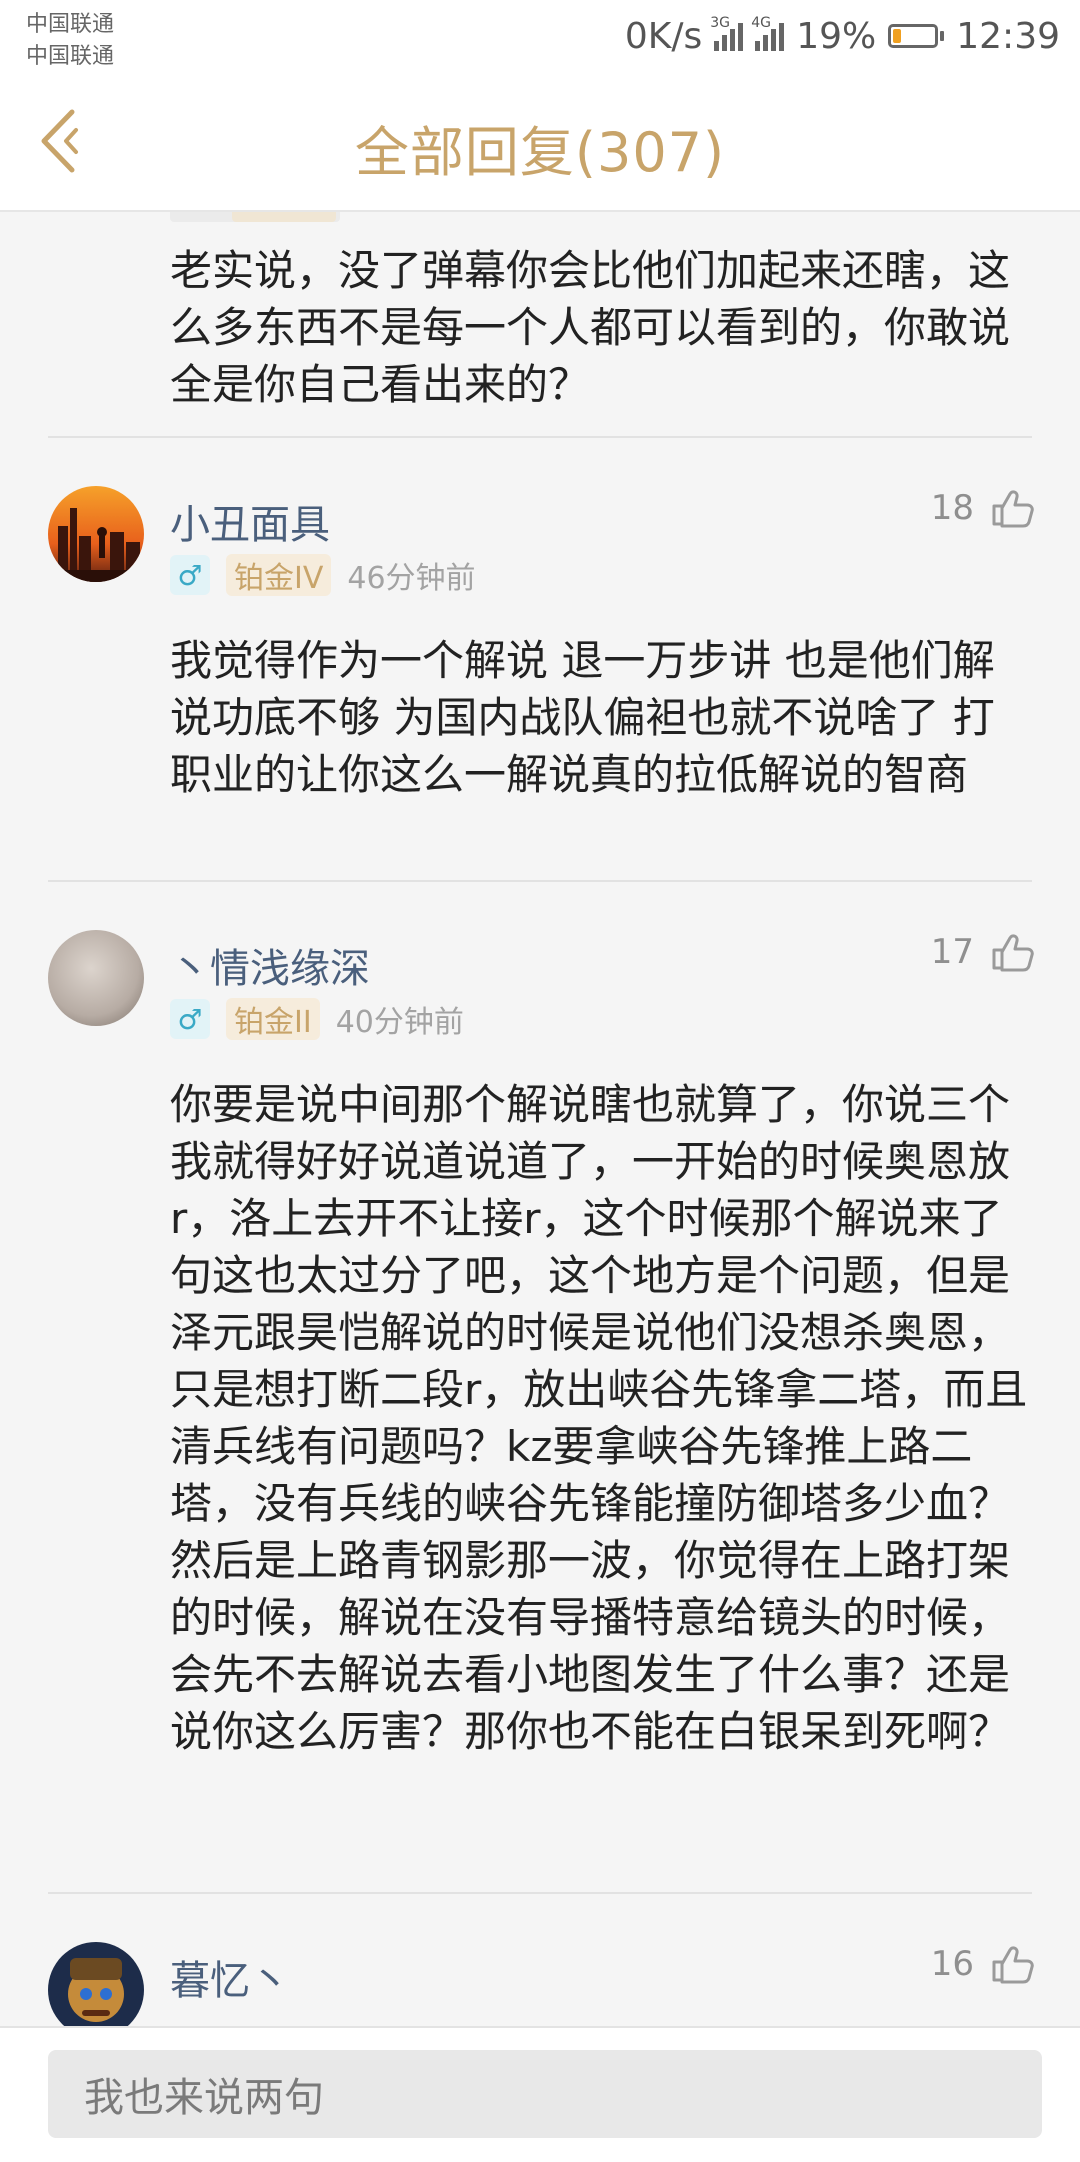  What do you see at coordinates (399, 1022) in the screenshot?
I see `timestamp: 40分钟前` at bounding box center [399, 1022].